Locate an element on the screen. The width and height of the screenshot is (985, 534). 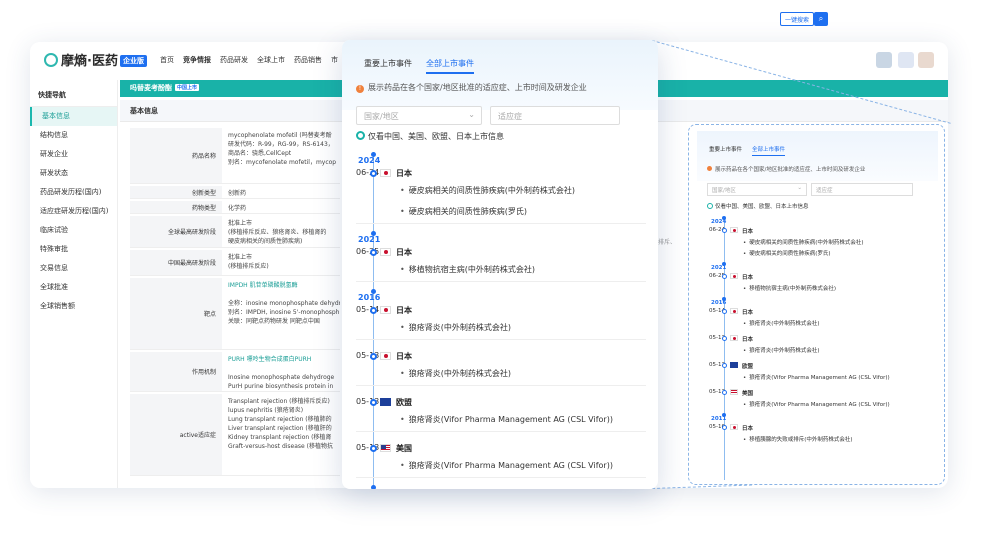
sidebar-item: 临床试验 is located at coordinates (73, 230).